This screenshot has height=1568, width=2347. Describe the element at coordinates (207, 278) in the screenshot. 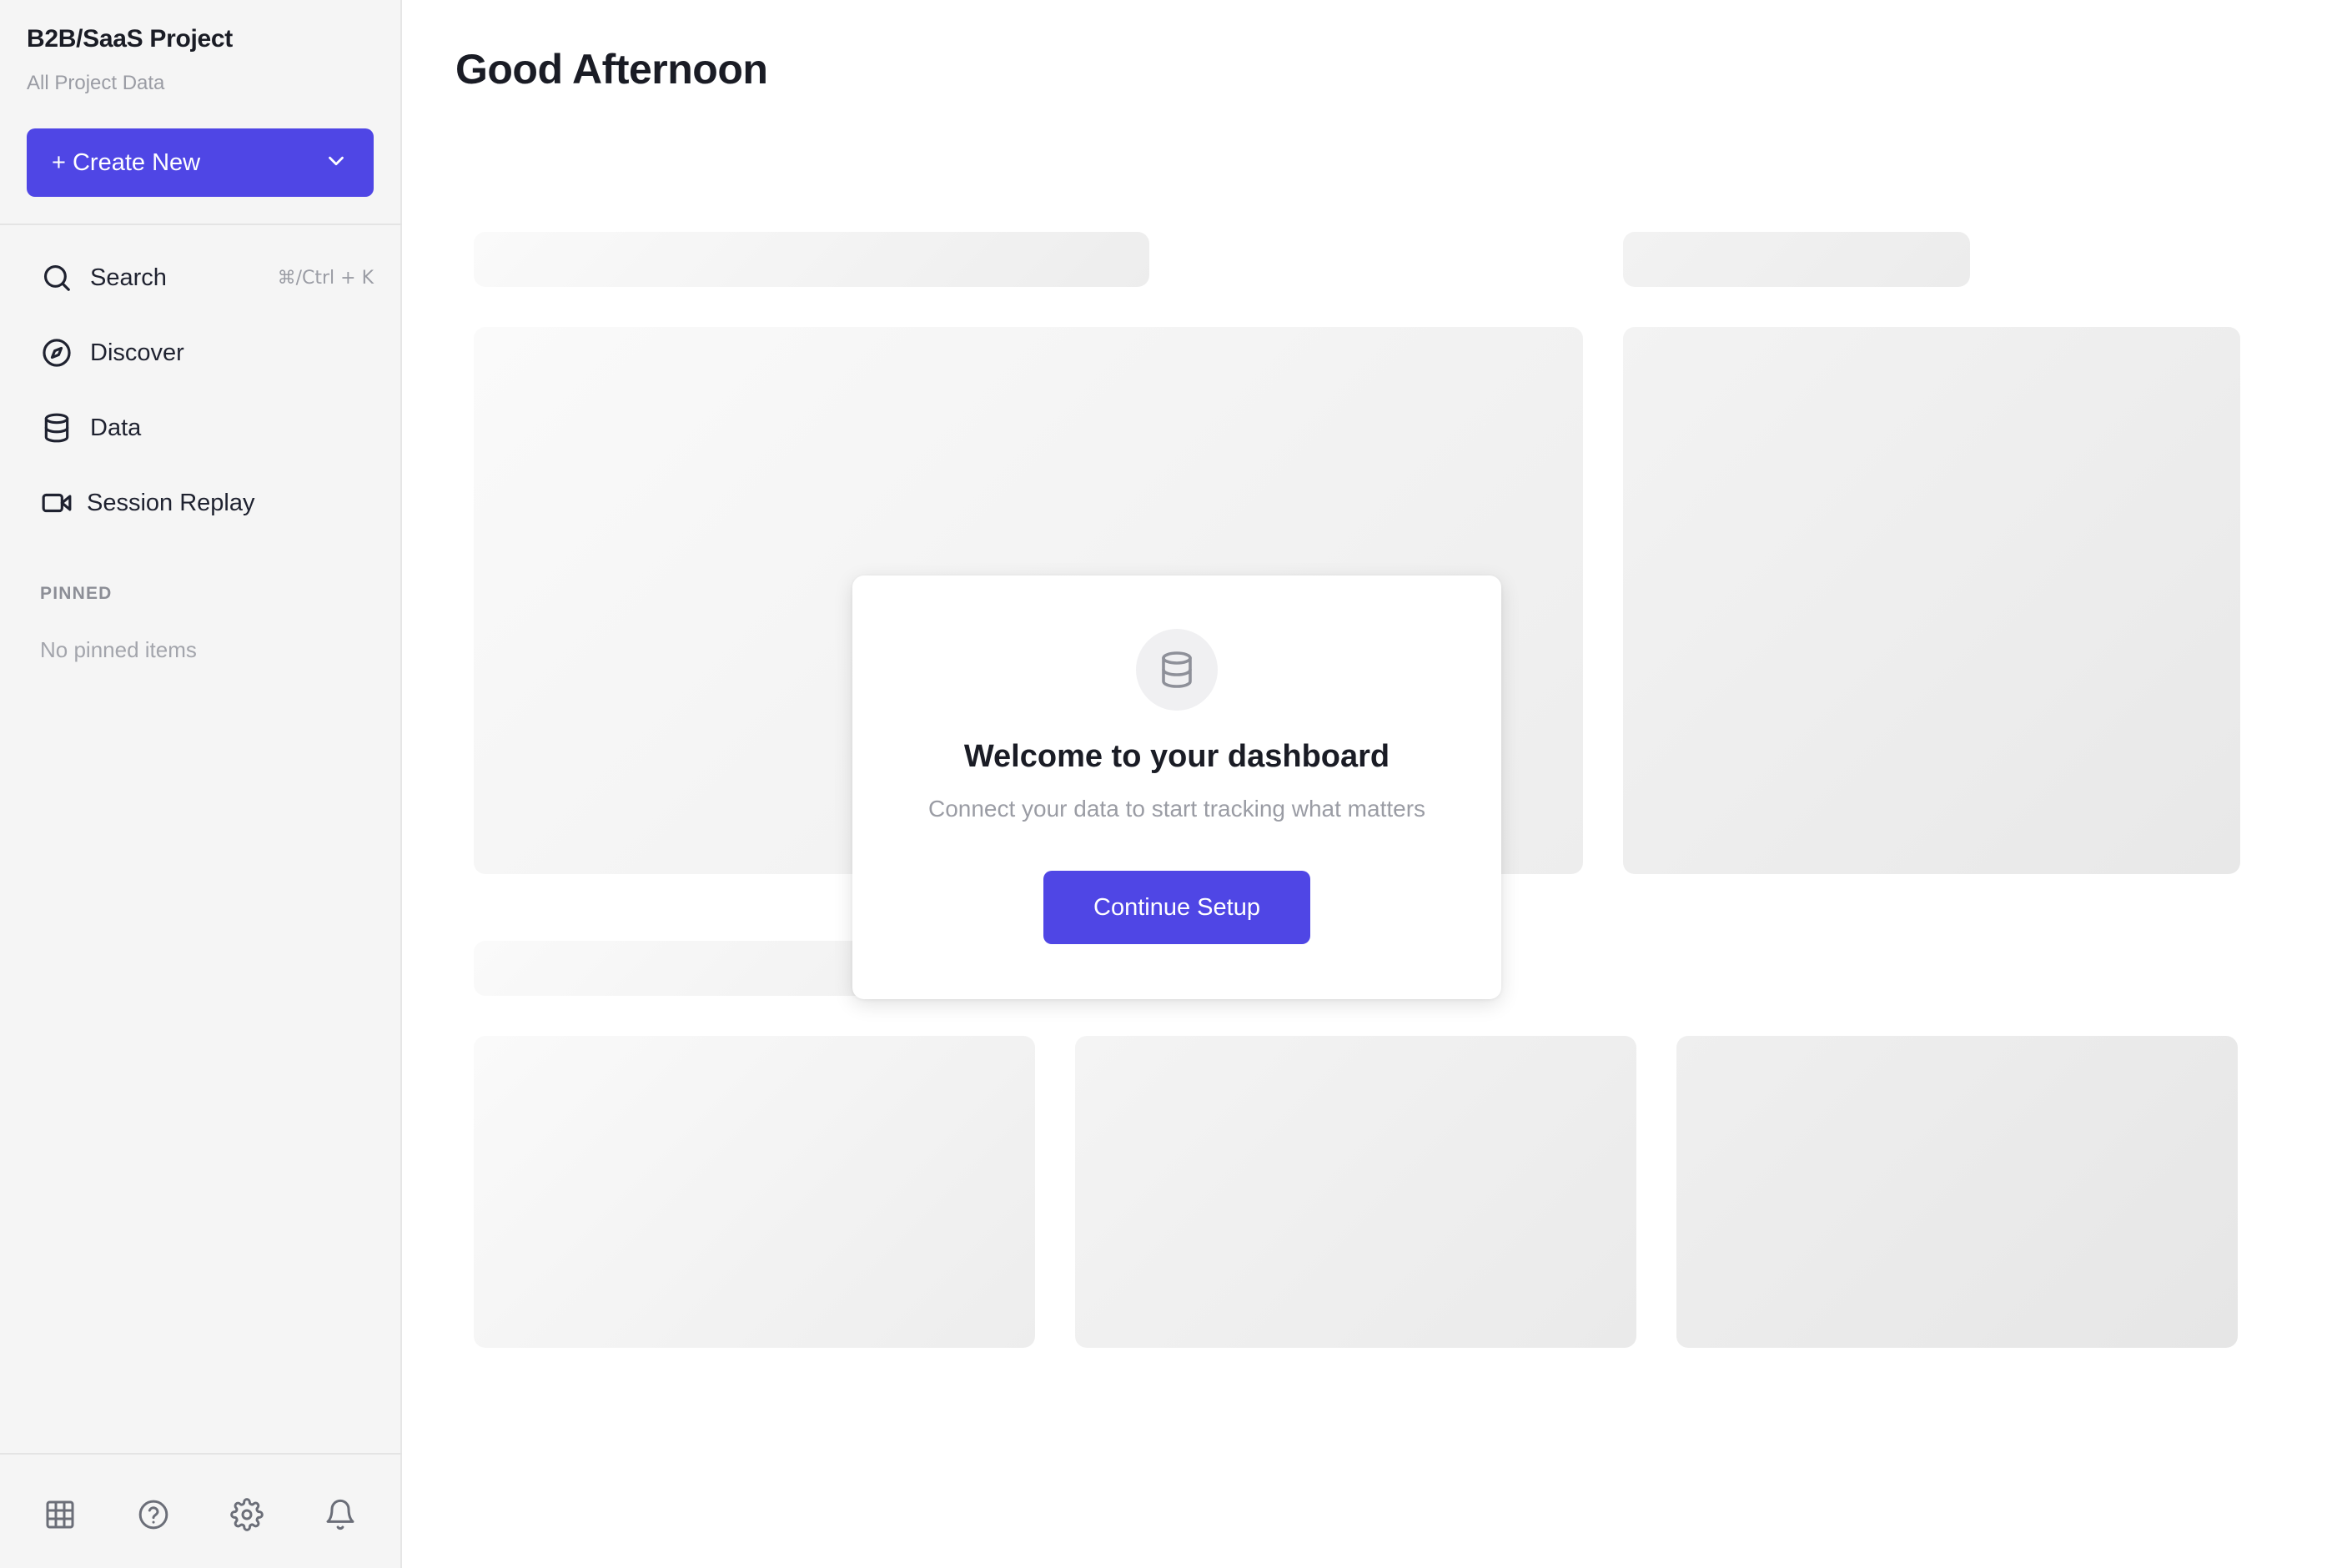

I see `sidebar-item-search: Search ⌘/Ctrl + K` at that location.